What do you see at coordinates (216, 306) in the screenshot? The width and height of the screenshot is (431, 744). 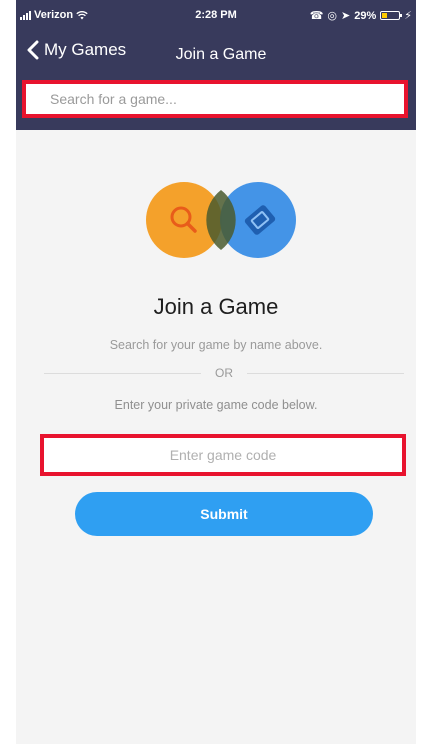 I see `page-title: Join a Game` at bounding box center [216, 306].